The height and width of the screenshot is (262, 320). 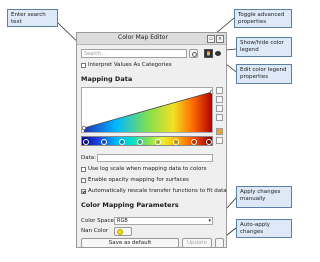 I want to click on opacity-surfaces-checkbox, so click(x=83, y=180).